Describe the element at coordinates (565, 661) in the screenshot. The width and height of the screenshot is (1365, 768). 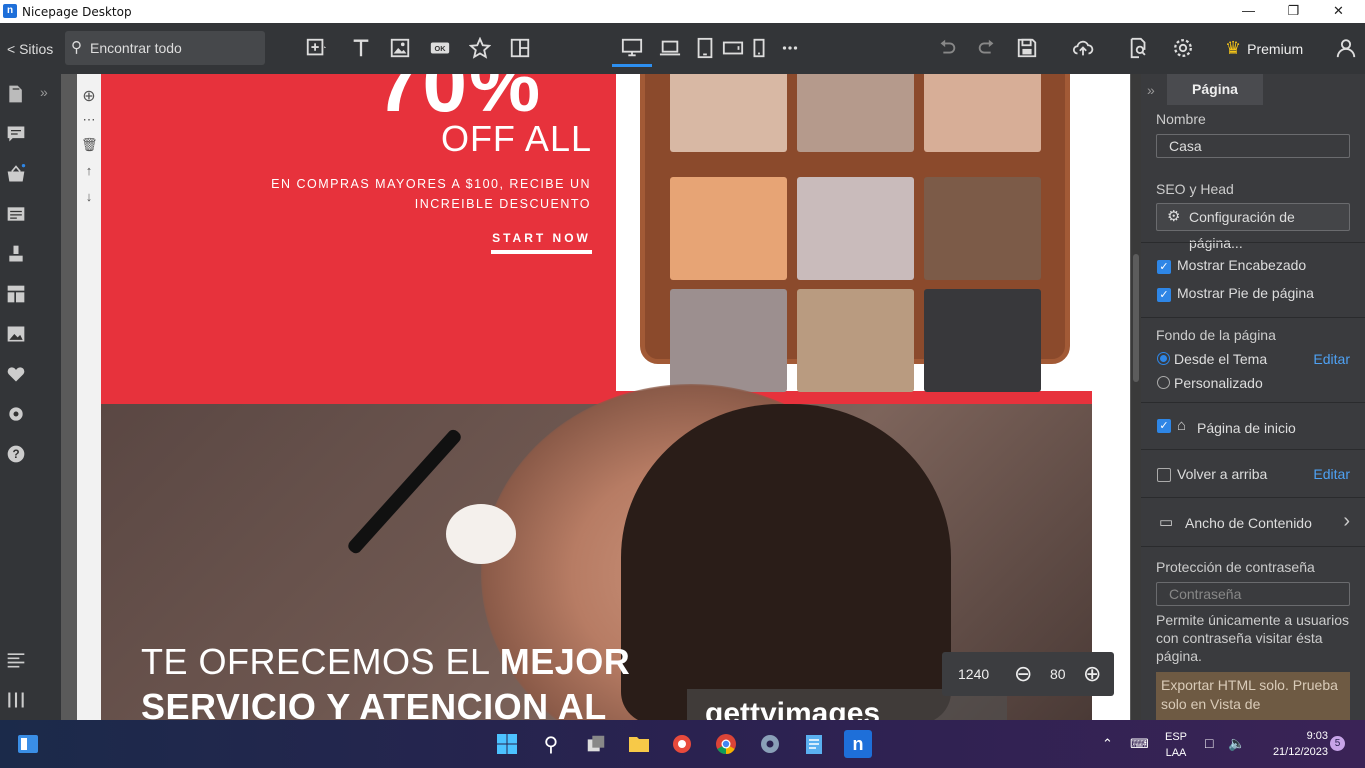
I see `heading-bold-1: MEJOR` at that location.